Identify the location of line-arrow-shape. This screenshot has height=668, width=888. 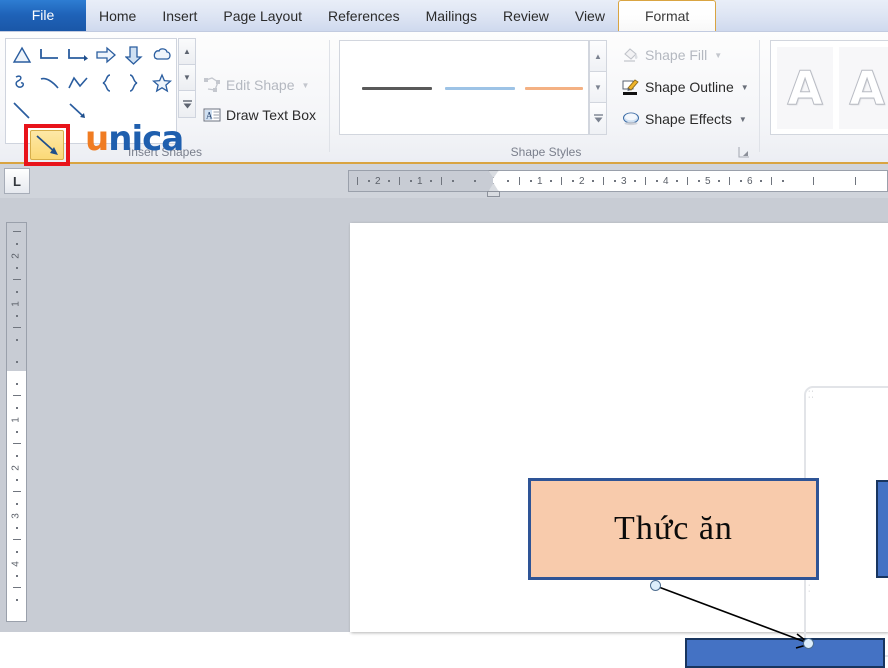
(50, 111).